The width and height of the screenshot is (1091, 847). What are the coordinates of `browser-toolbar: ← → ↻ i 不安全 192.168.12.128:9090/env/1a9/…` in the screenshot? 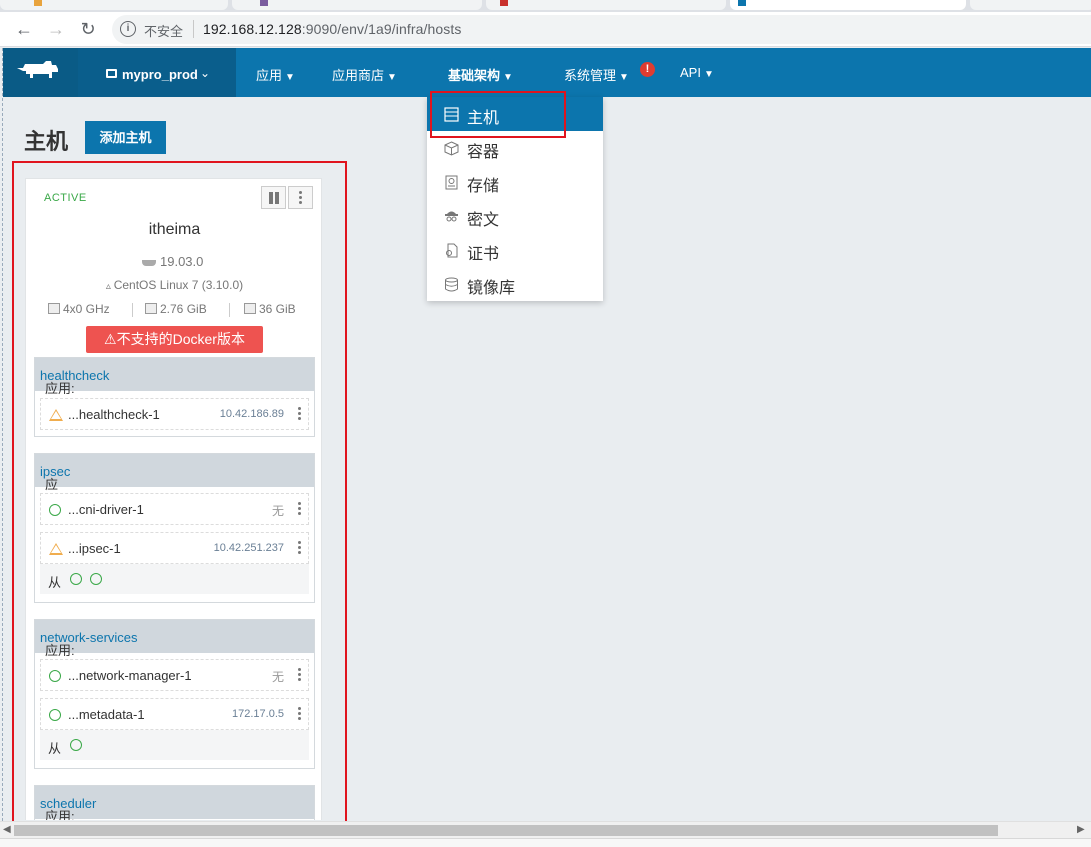 It's located at (545, 29).